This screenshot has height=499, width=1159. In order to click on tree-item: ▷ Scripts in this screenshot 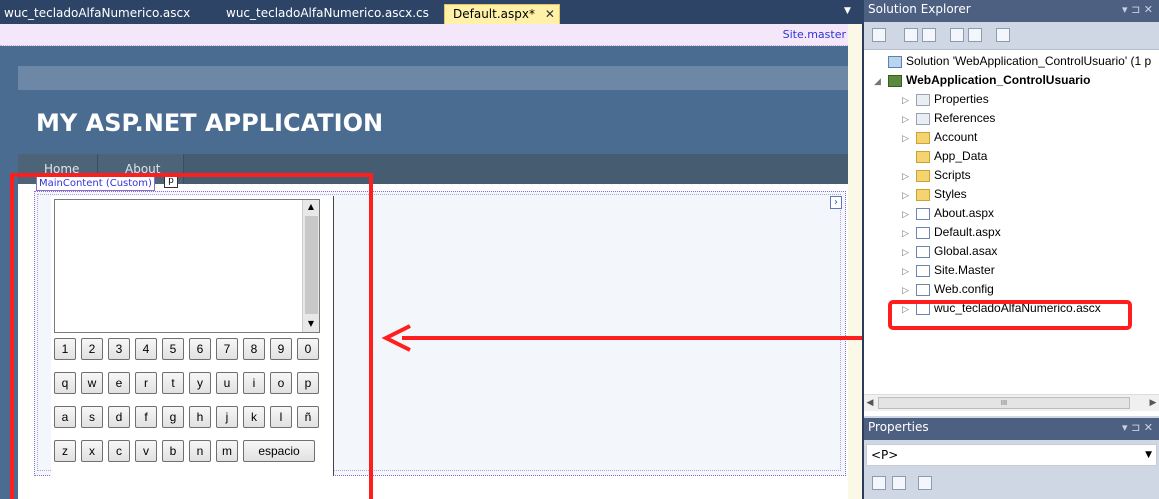, I will do `click(936, 175)`.